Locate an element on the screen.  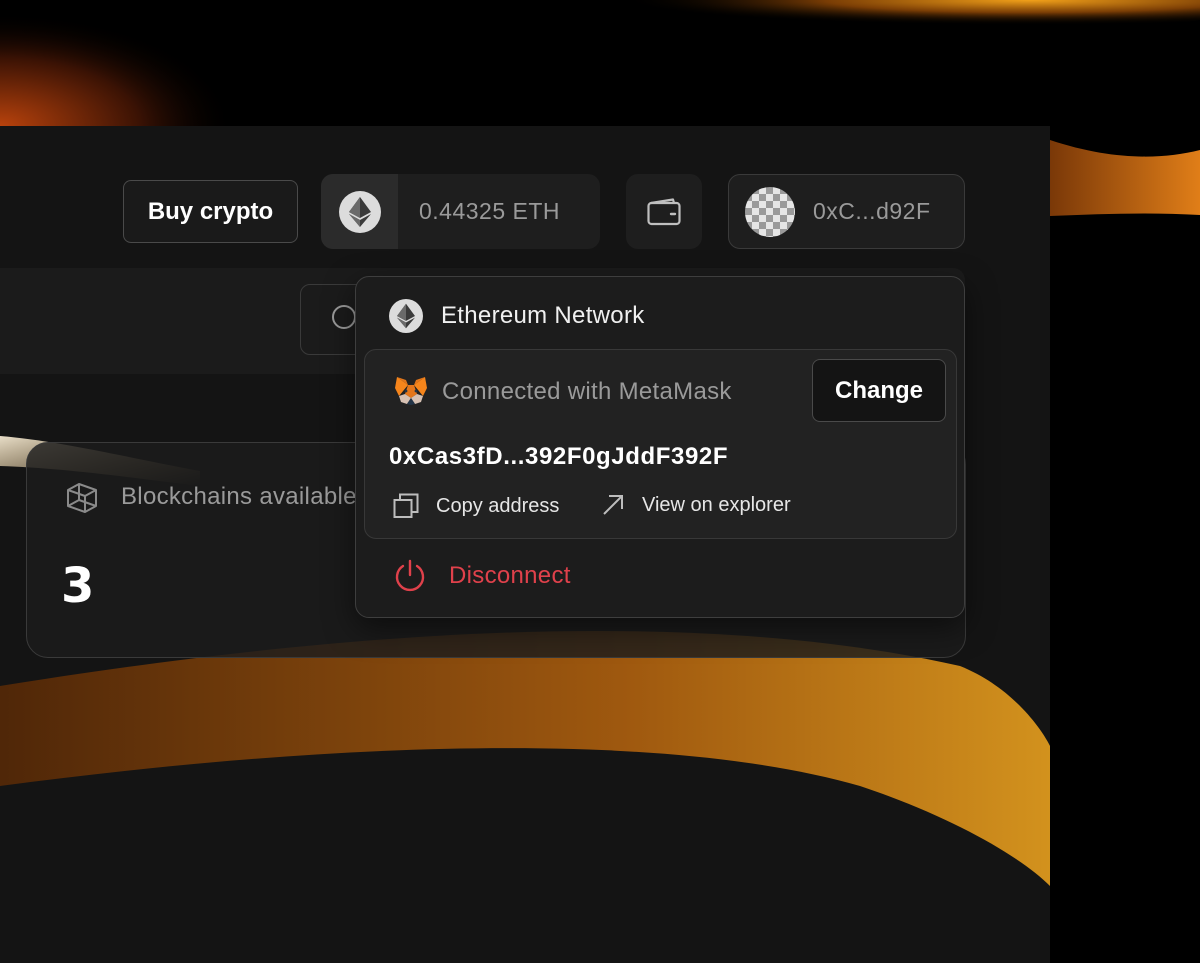
copy-address-button: Copy address is located at coordinates (476, 506).